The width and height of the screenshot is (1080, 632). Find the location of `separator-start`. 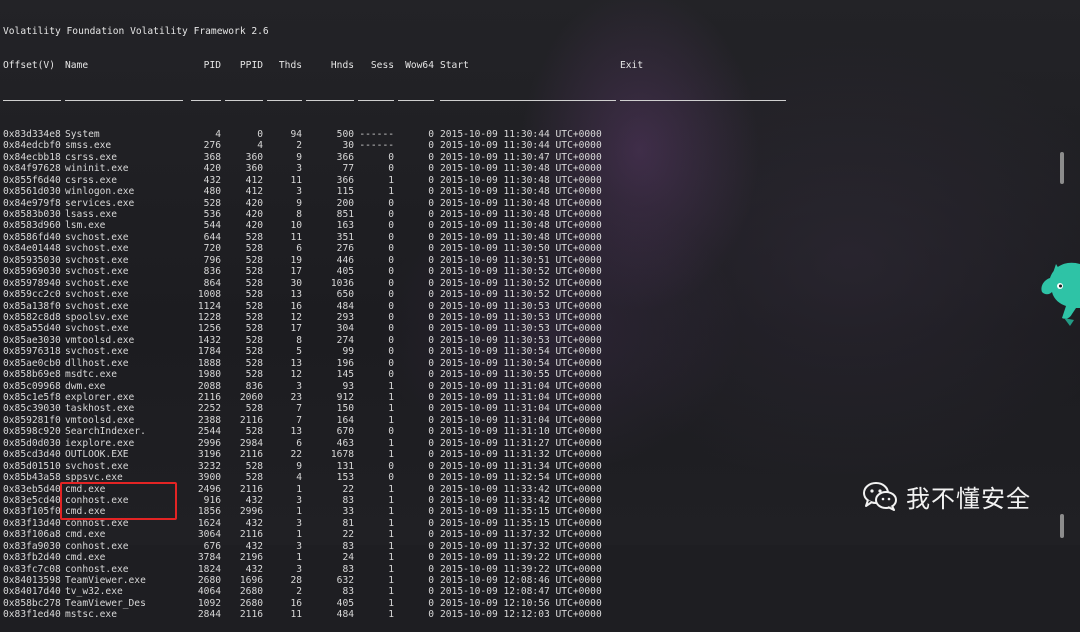

separator-start is located at coordinates (527, 100).